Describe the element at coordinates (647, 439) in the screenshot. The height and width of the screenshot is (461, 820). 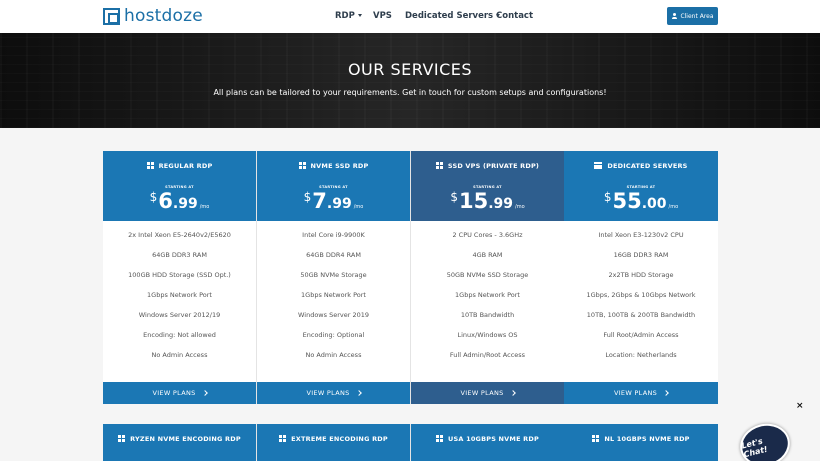
I see `plan-name: NL 10GBPS NVME RDP` at that location.